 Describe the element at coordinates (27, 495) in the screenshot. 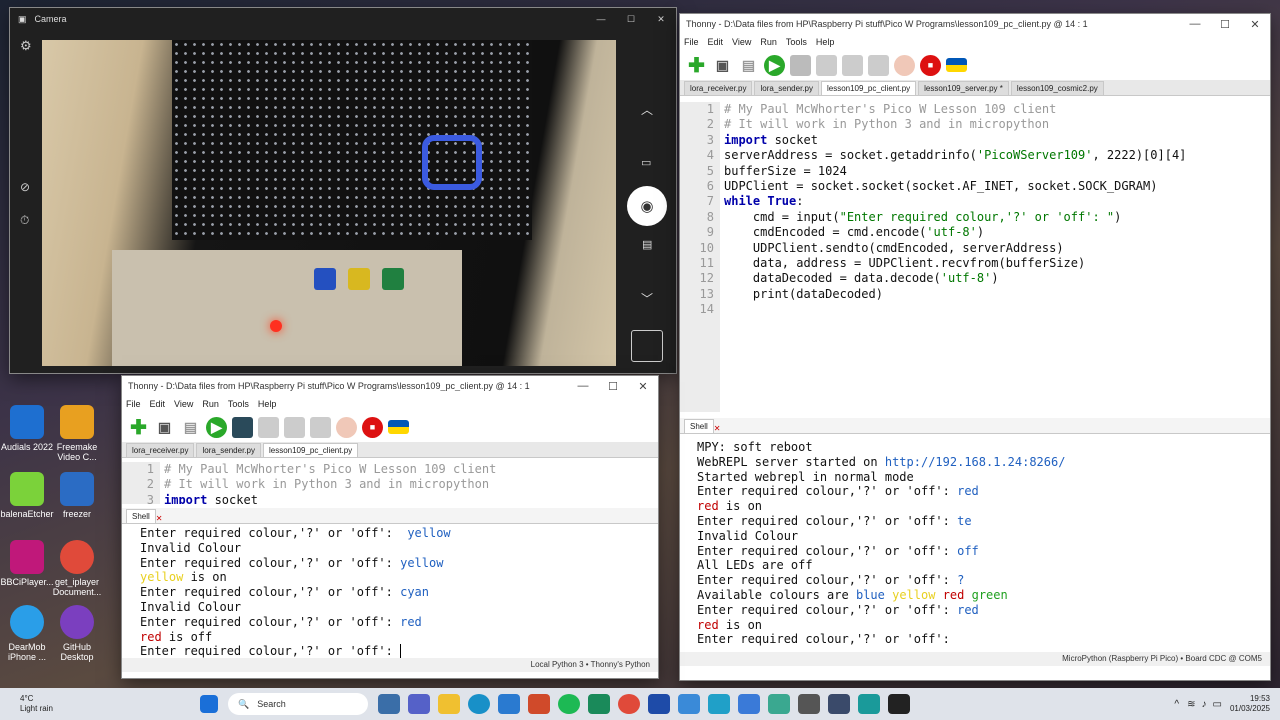

I see `desktop-icon-balenaetcher: balenaEtcher` at that location.